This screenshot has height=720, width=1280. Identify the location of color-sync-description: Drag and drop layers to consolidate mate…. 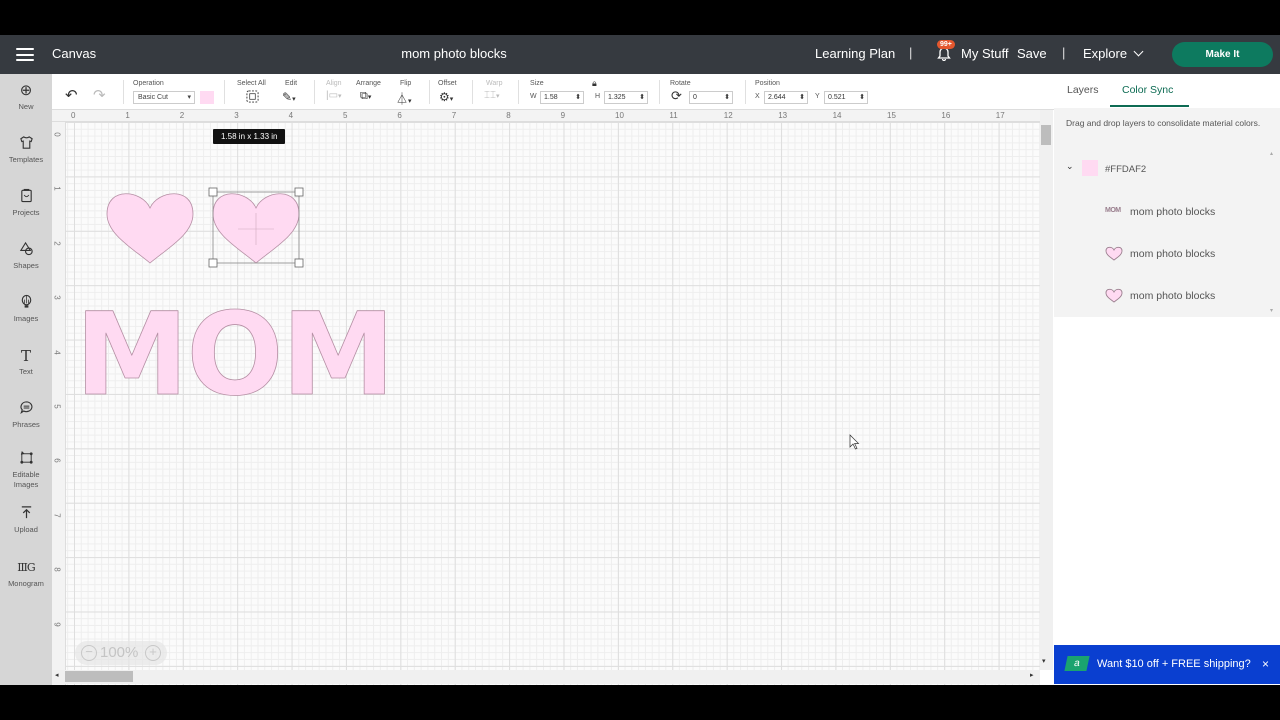
(1163, 123).